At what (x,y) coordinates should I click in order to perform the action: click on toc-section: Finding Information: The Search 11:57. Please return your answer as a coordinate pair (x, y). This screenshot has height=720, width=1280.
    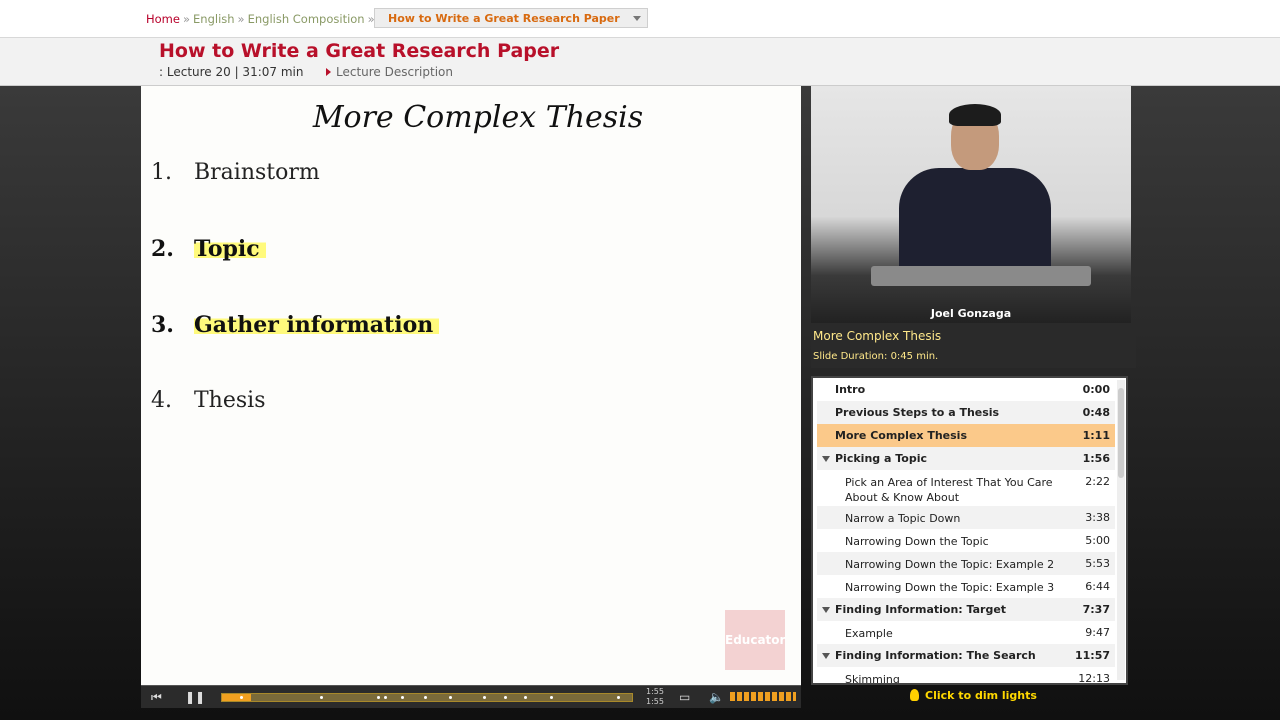
    Looking at the image, I should click on (966, 655).